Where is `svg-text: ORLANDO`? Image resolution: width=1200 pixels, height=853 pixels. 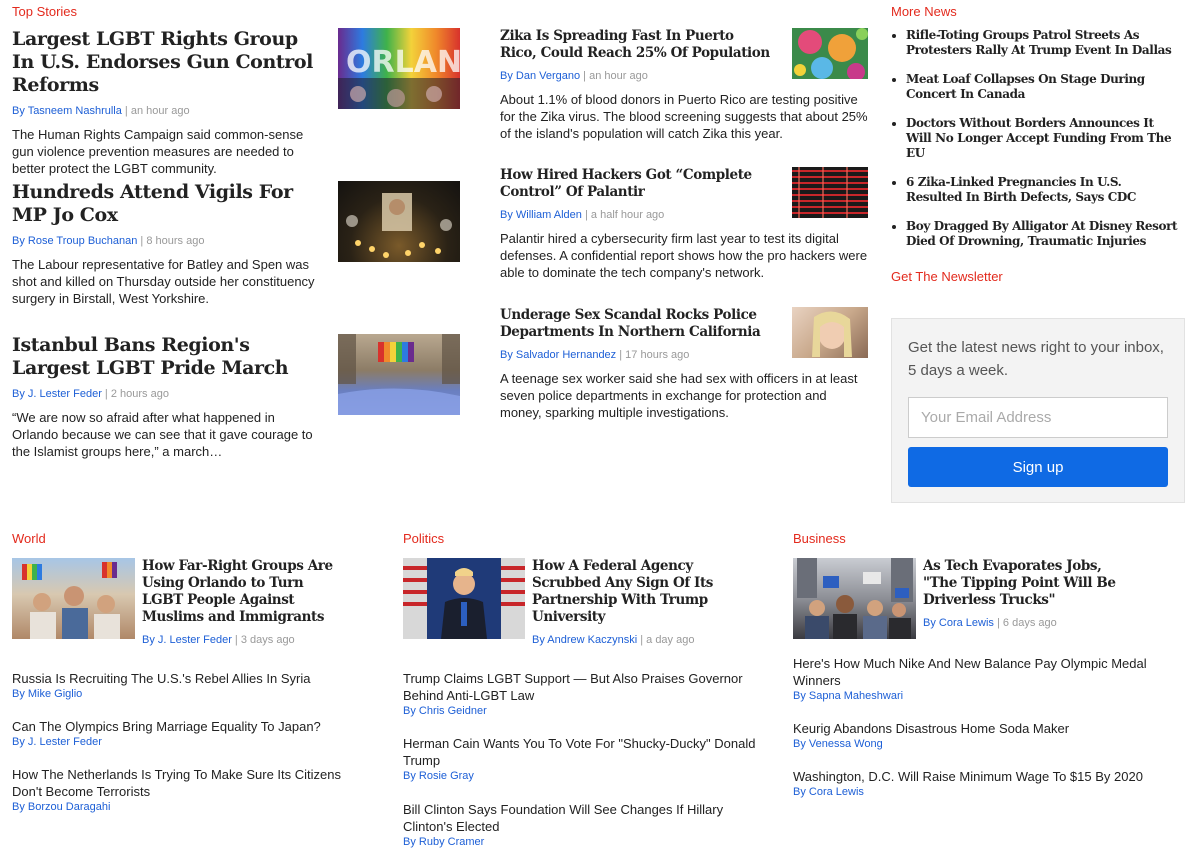 svg-text: ORLANDO is located at coordinates (403, 62).